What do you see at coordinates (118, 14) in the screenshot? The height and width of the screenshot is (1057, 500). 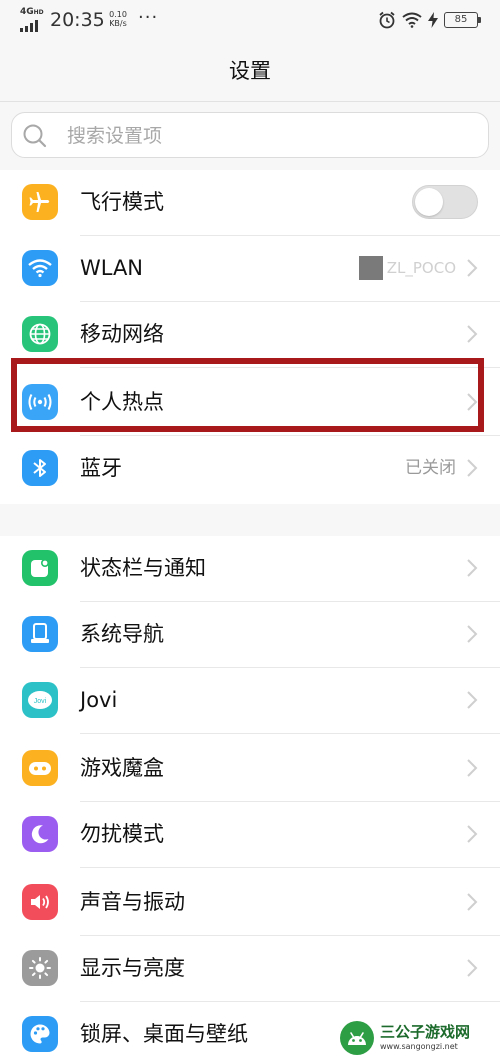 I see `network-speed-value: 0.10` at bounding box center [118, 14].